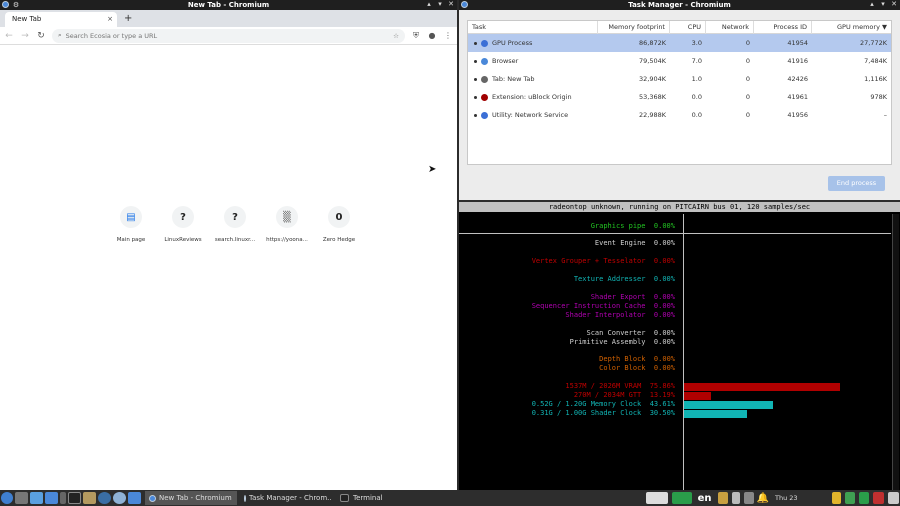  What do you see at coordinates (683, 352) in the screenshot?
I see `divider` at bounding box center [683, 352].